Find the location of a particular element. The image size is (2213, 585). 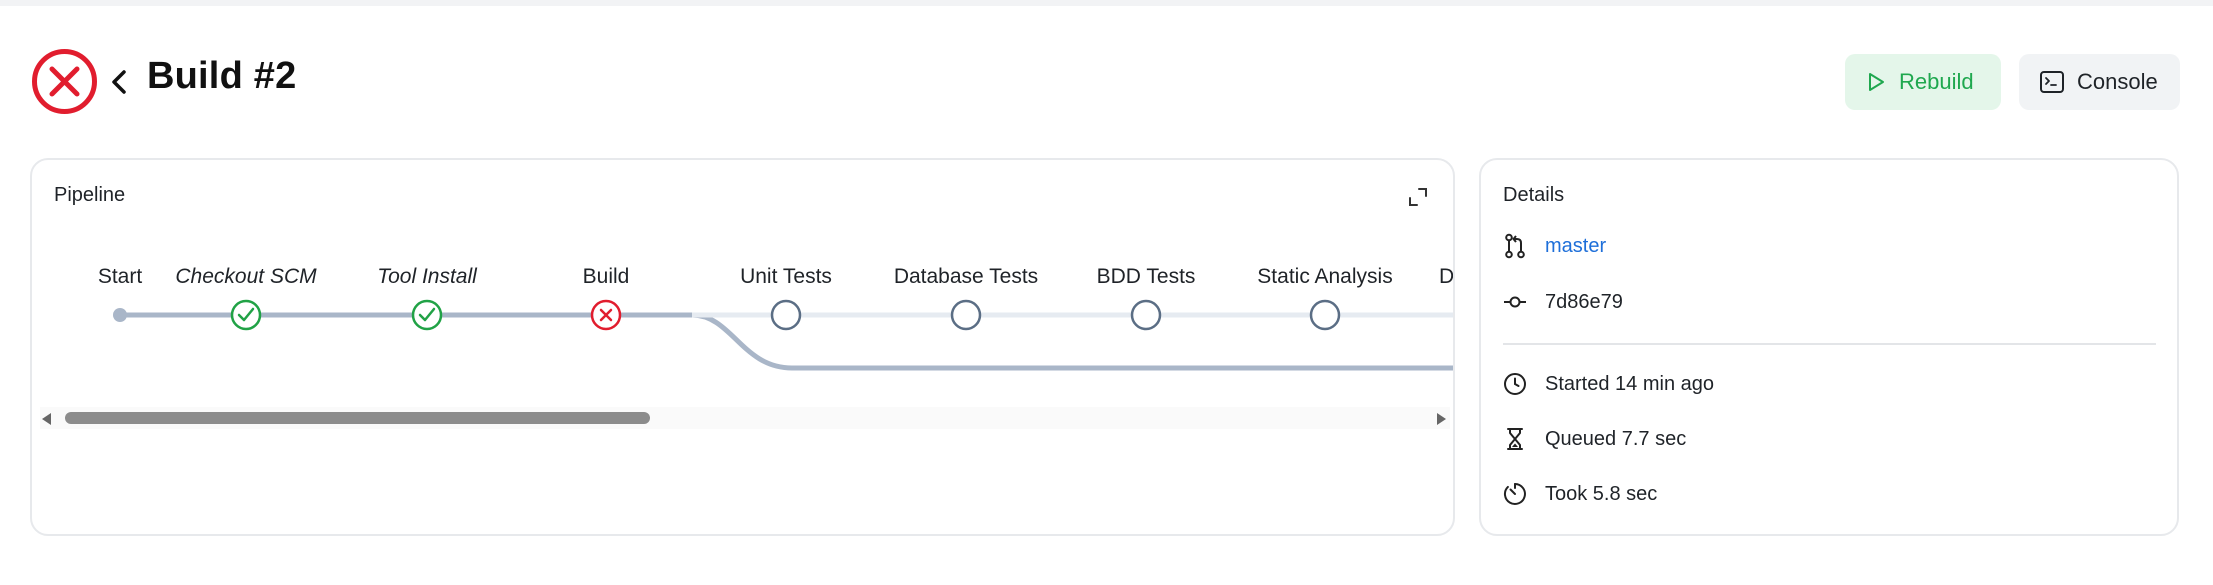

started-row: Started 14 min ago is located at coordinates (1608, 384).